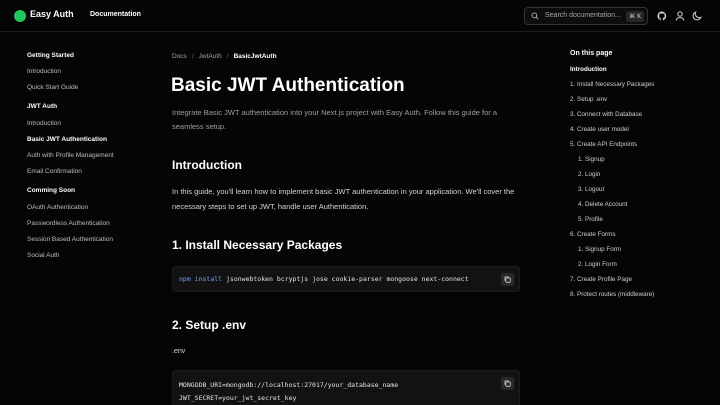  I want to click on breadcrumb-jwtauth: JwtAuth, so click(210, 56).